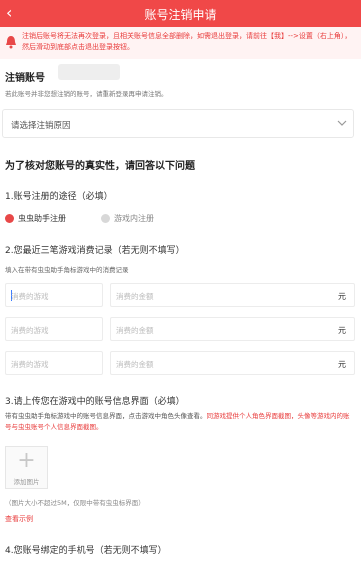  What do you see at coordinates (105, 218) in the screenshot?
I see `radio-unchecked-icon` at bounding box center [105, 218].